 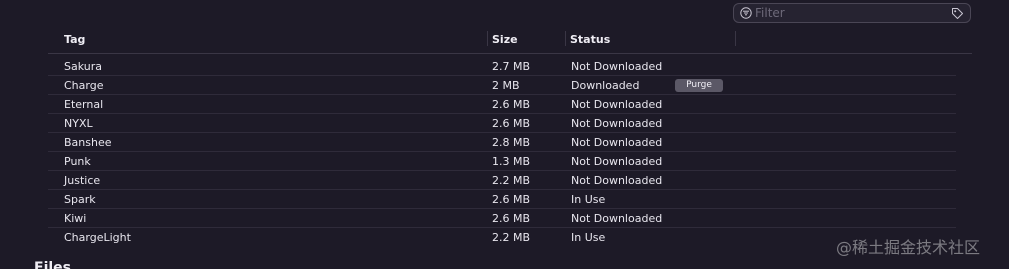 I want to click on table-row: Kiwi 2.6 MB Not Downloaded, so click(x=502, y=218).